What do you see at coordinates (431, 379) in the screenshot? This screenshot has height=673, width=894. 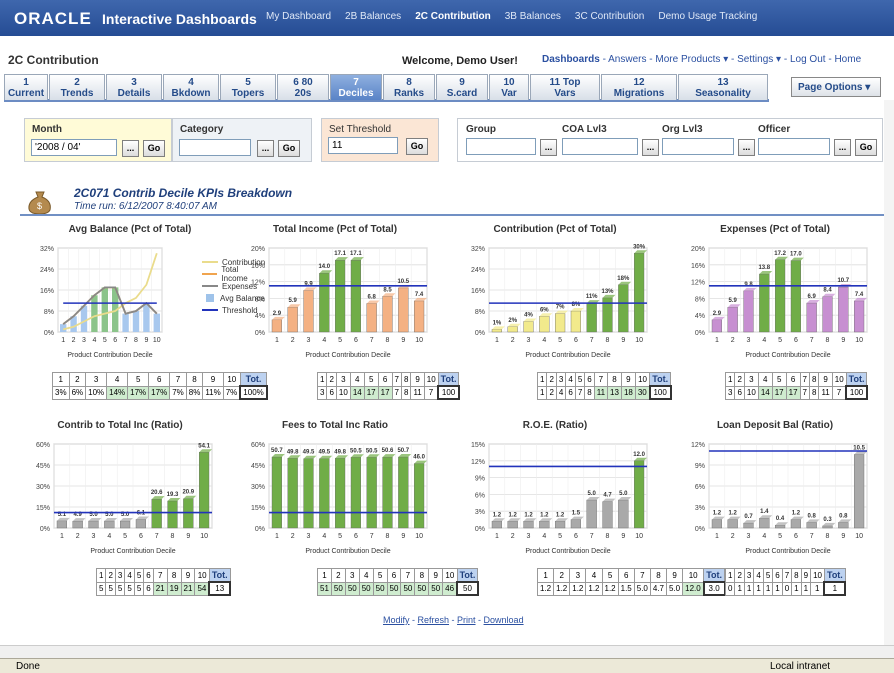 I see `decile-header: 10` at bounding box center [431, 379].